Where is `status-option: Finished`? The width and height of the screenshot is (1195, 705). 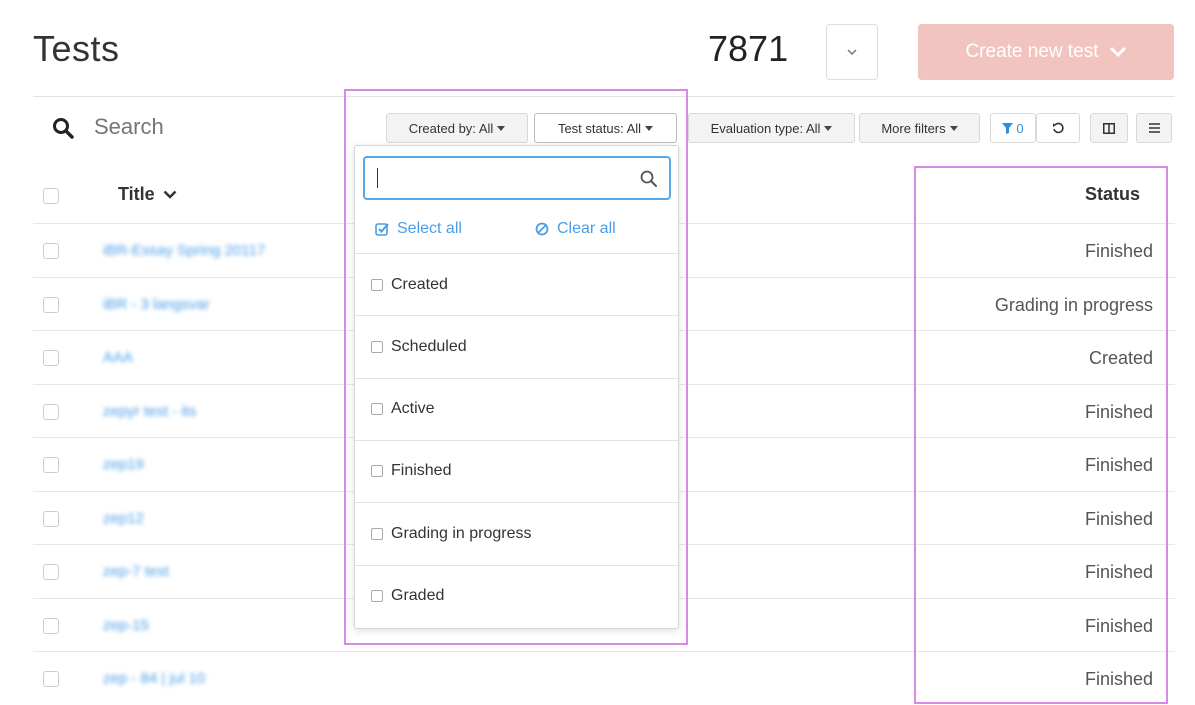
status-option: Finished is located at coordinates (516, 470).